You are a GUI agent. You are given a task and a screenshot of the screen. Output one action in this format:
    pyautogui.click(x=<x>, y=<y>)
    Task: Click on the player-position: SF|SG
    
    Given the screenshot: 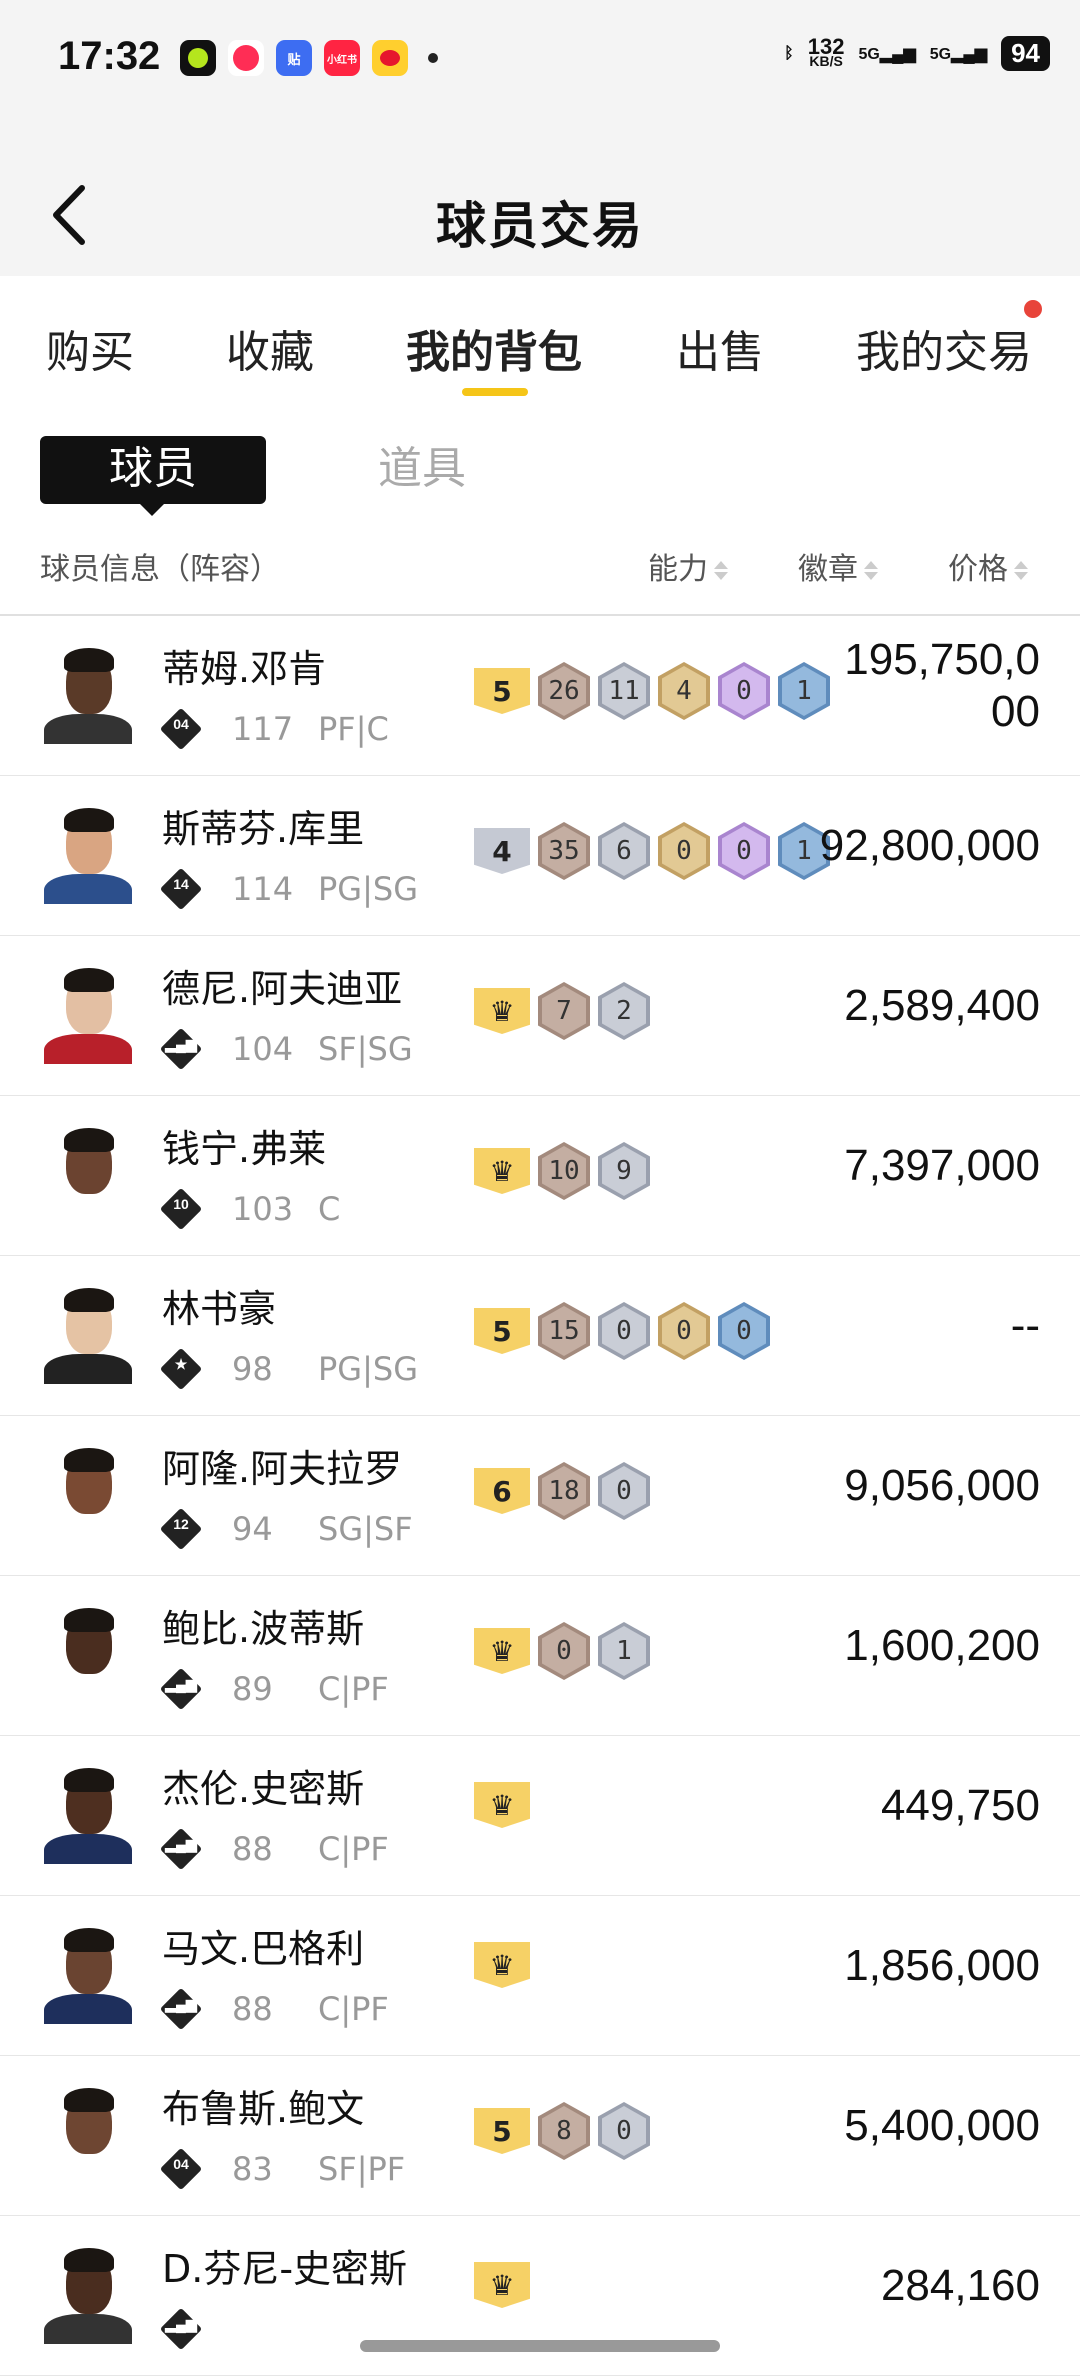 What is the action you would take?
    pyautogui.click(x=365, y=1049)
    